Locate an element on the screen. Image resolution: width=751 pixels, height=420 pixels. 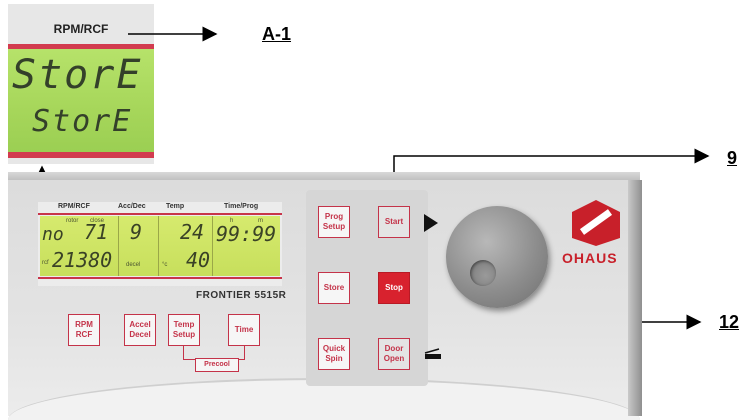
temp-setup-button: Temp Setup is located at coordinates (184, 330).